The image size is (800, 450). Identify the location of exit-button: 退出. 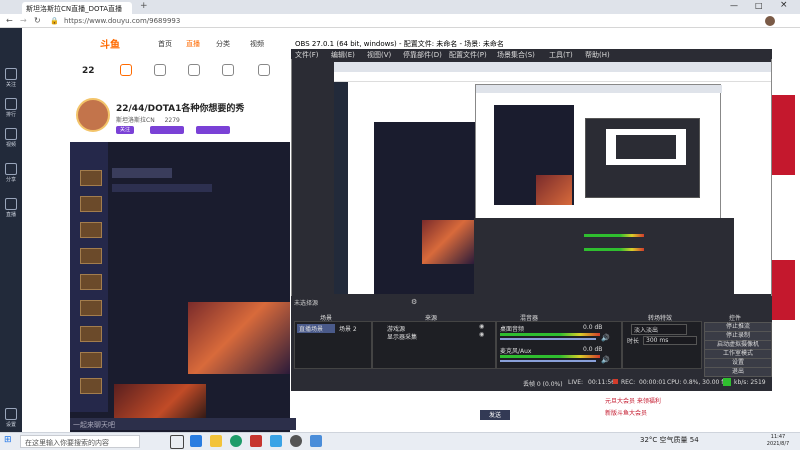
(738, 372).